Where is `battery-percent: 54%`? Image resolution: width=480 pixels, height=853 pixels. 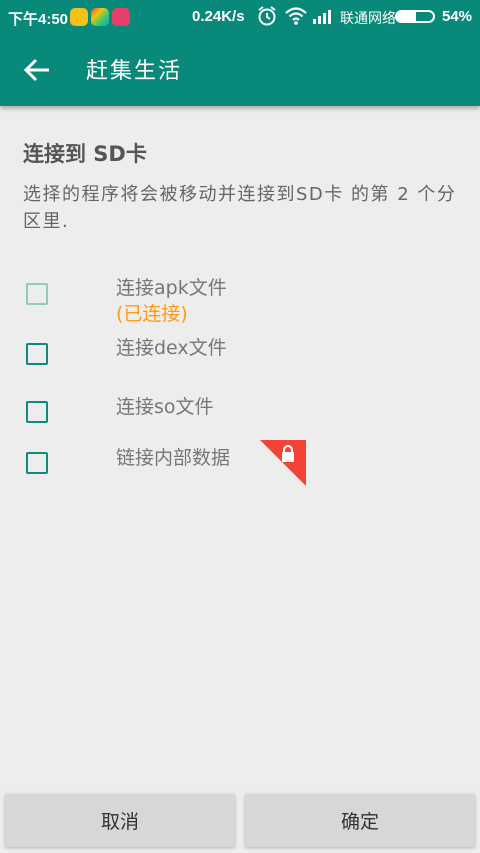 battery-percent: 54% is located at coordinates (457, 16).